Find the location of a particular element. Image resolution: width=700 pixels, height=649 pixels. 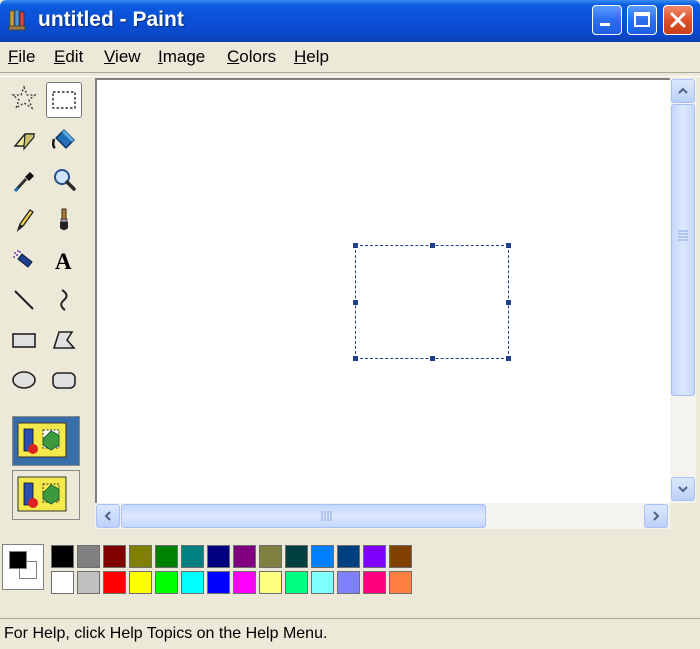

grip-icon is located at coordinates (326, 516).